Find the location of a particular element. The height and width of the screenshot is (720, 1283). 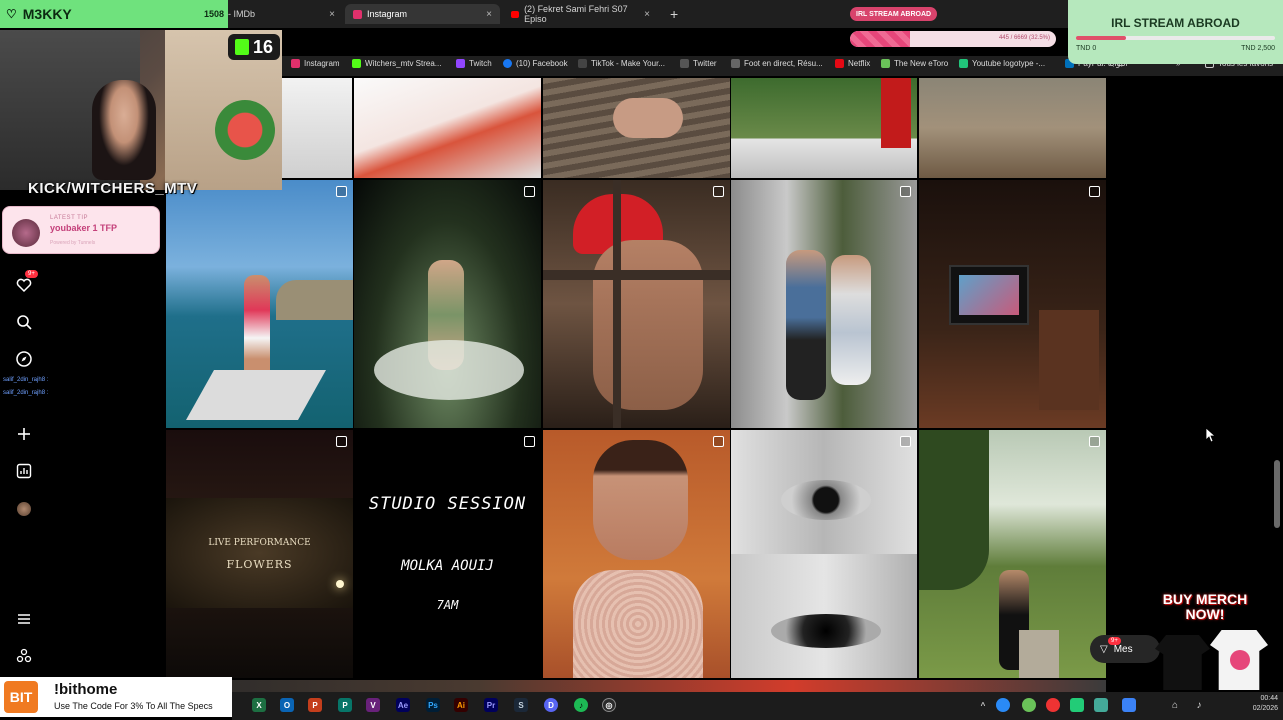

stairs is located at coordinates (1069, 360).